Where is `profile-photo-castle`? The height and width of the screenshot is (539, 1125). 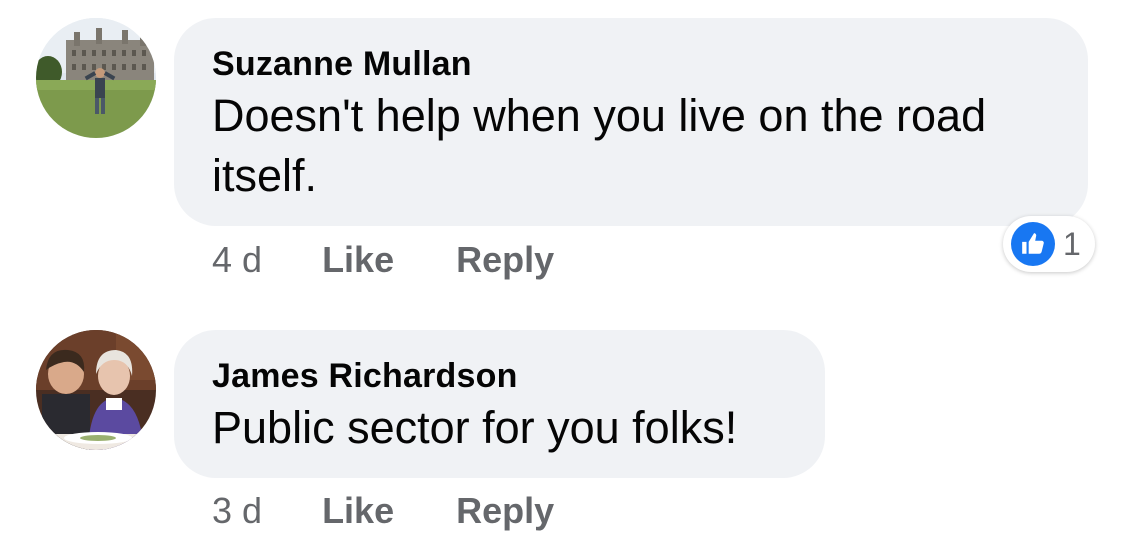
profile-photo-castle is located at coordinates (96, 78).